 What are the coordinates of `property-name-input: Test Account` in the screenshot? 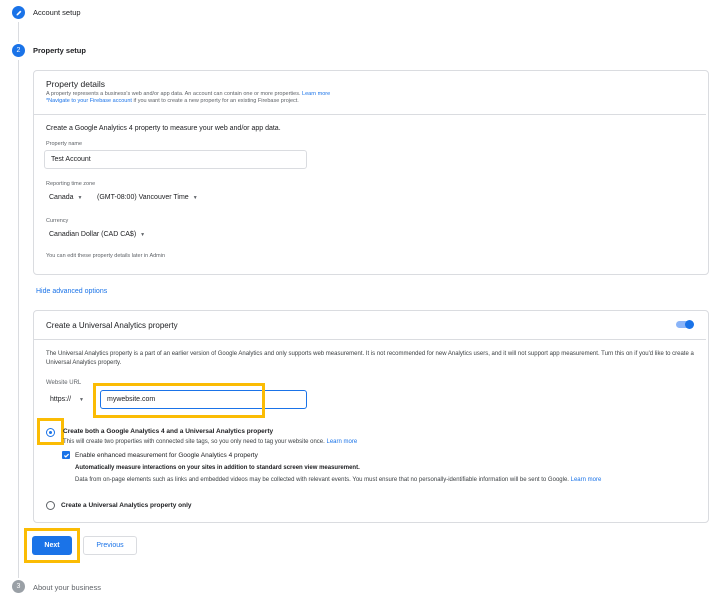 It's located at (175, 159).